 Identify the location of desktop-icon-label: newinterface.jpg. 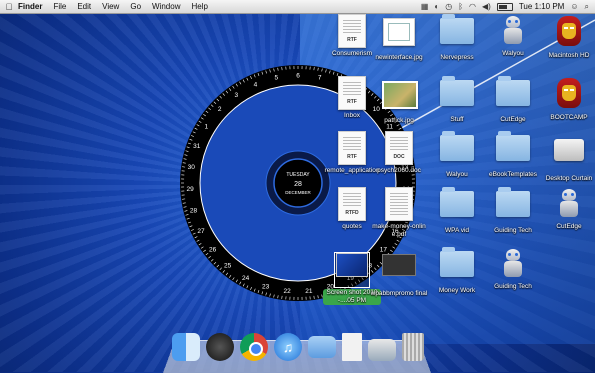
(399, 58).